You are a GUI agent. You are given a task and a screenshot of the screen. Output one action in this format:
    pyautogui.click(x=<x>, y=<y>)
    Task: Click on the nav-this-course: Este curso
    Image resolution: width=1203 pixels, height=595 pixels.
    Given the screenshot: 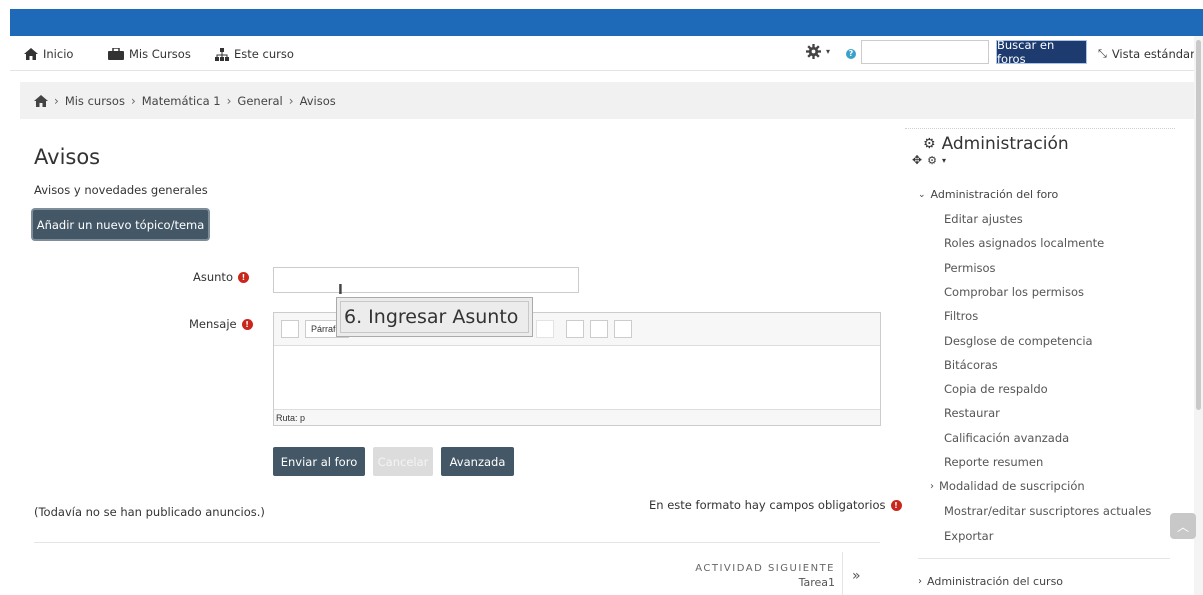 What is the action you would take?
    pyautogui.click(x=254, y=54)
    